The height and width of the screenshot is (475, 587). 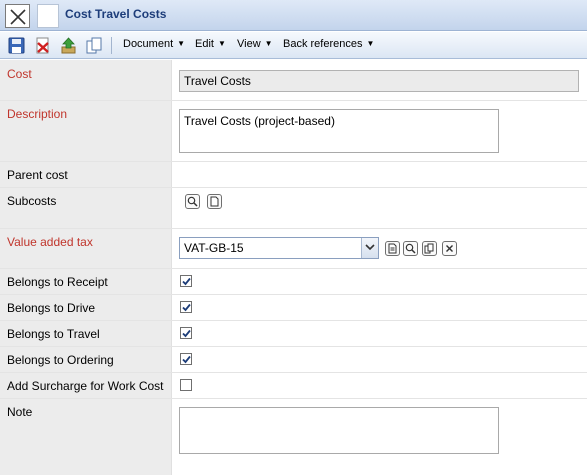 I want to click on toolbar: Document ▼ Edit ▼ View ▼ Back references ▼, so click(x=293, y=45).